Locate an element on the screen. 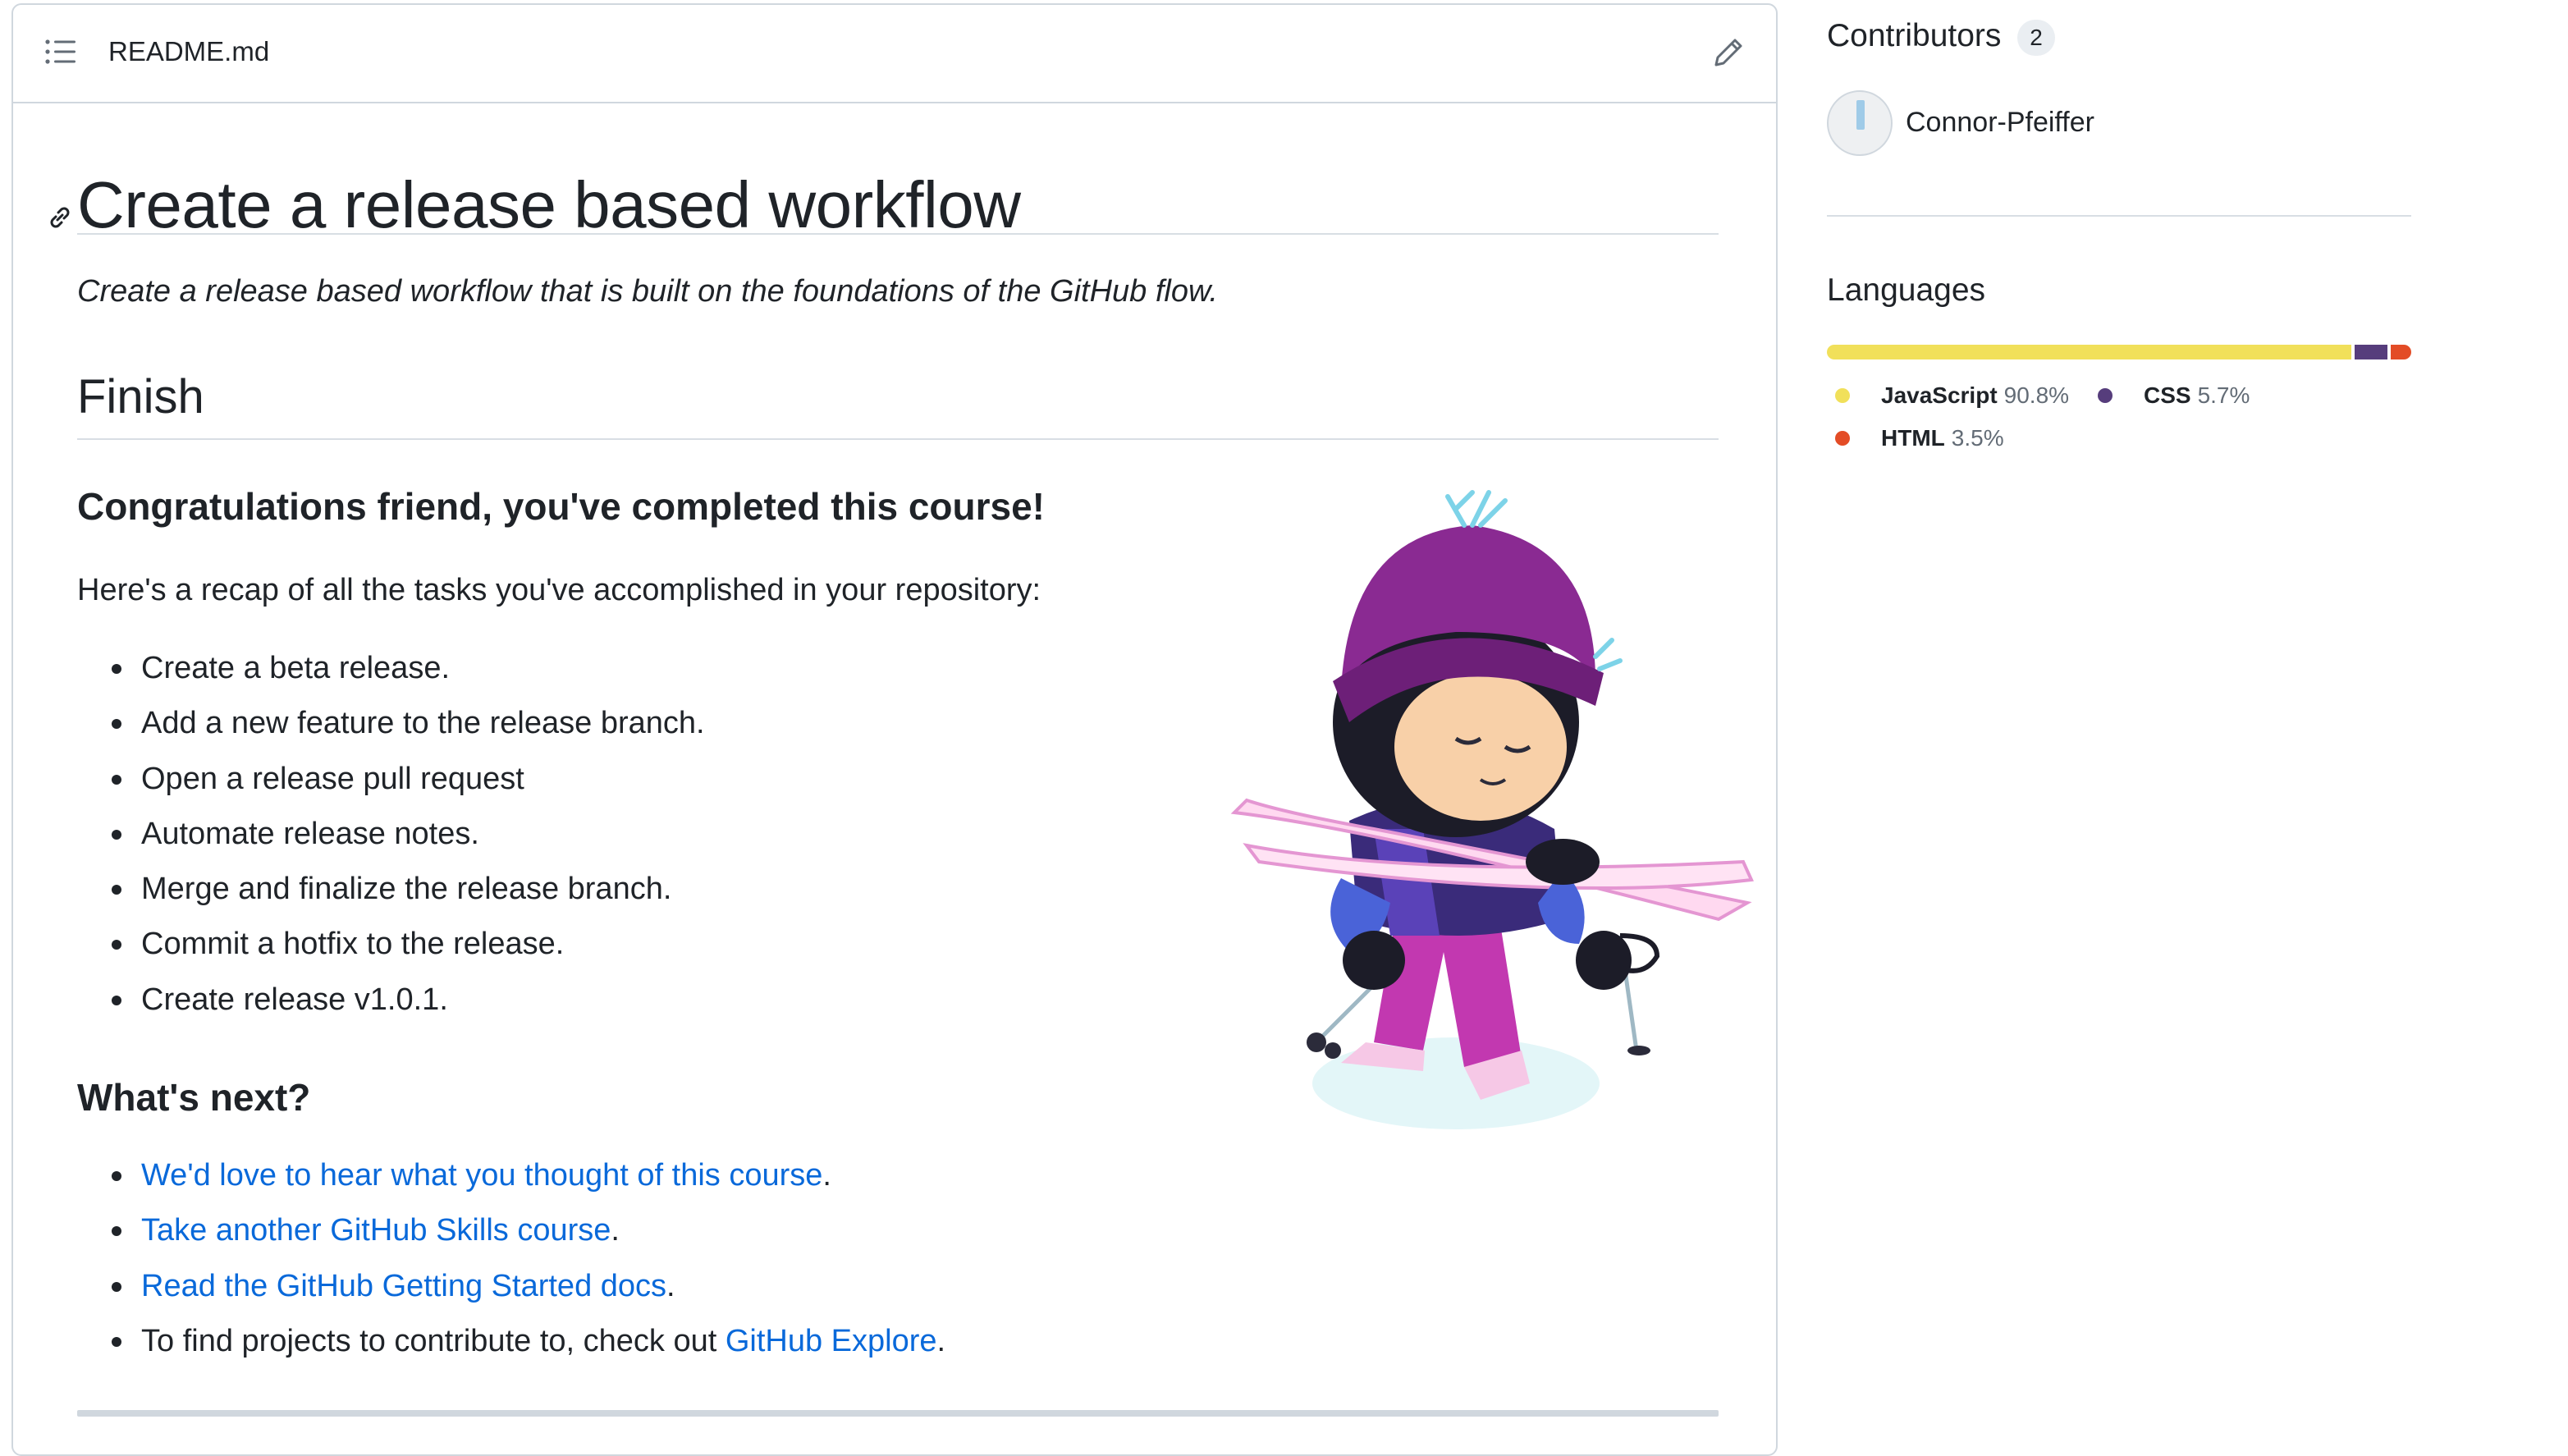 This screenshot has width=2568, height=1456. languages-bar is located at coordinates (2119, 352).